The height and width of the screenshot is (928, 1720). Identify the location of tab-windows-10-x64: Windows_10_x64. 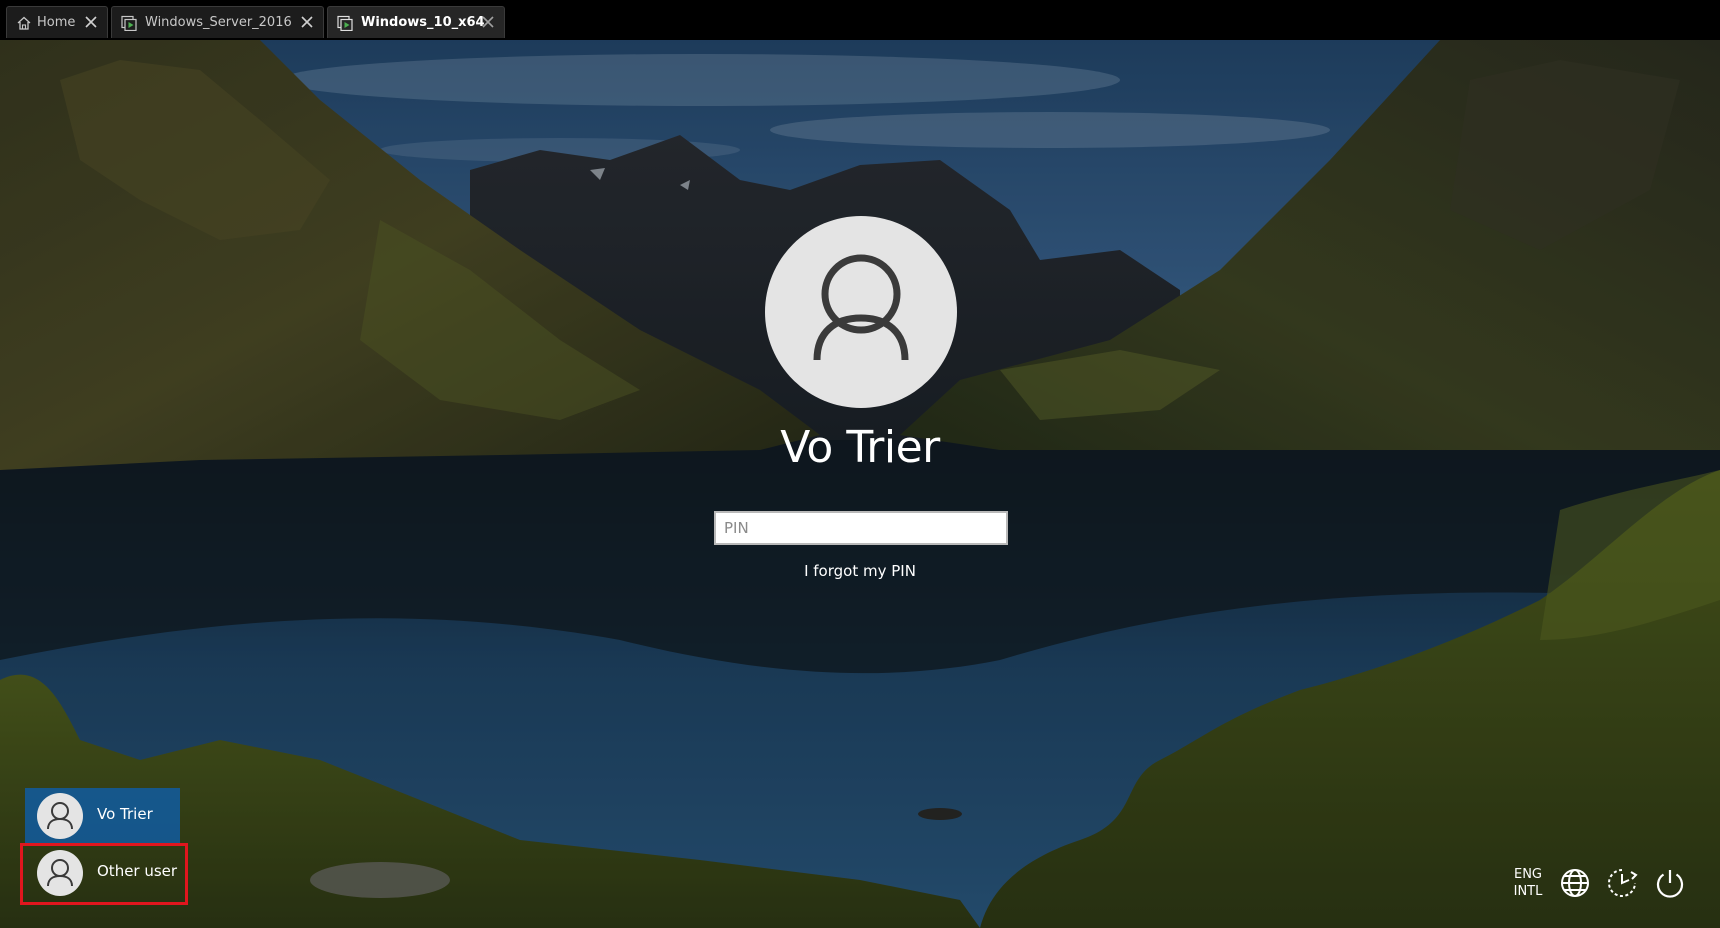
(416, 22).